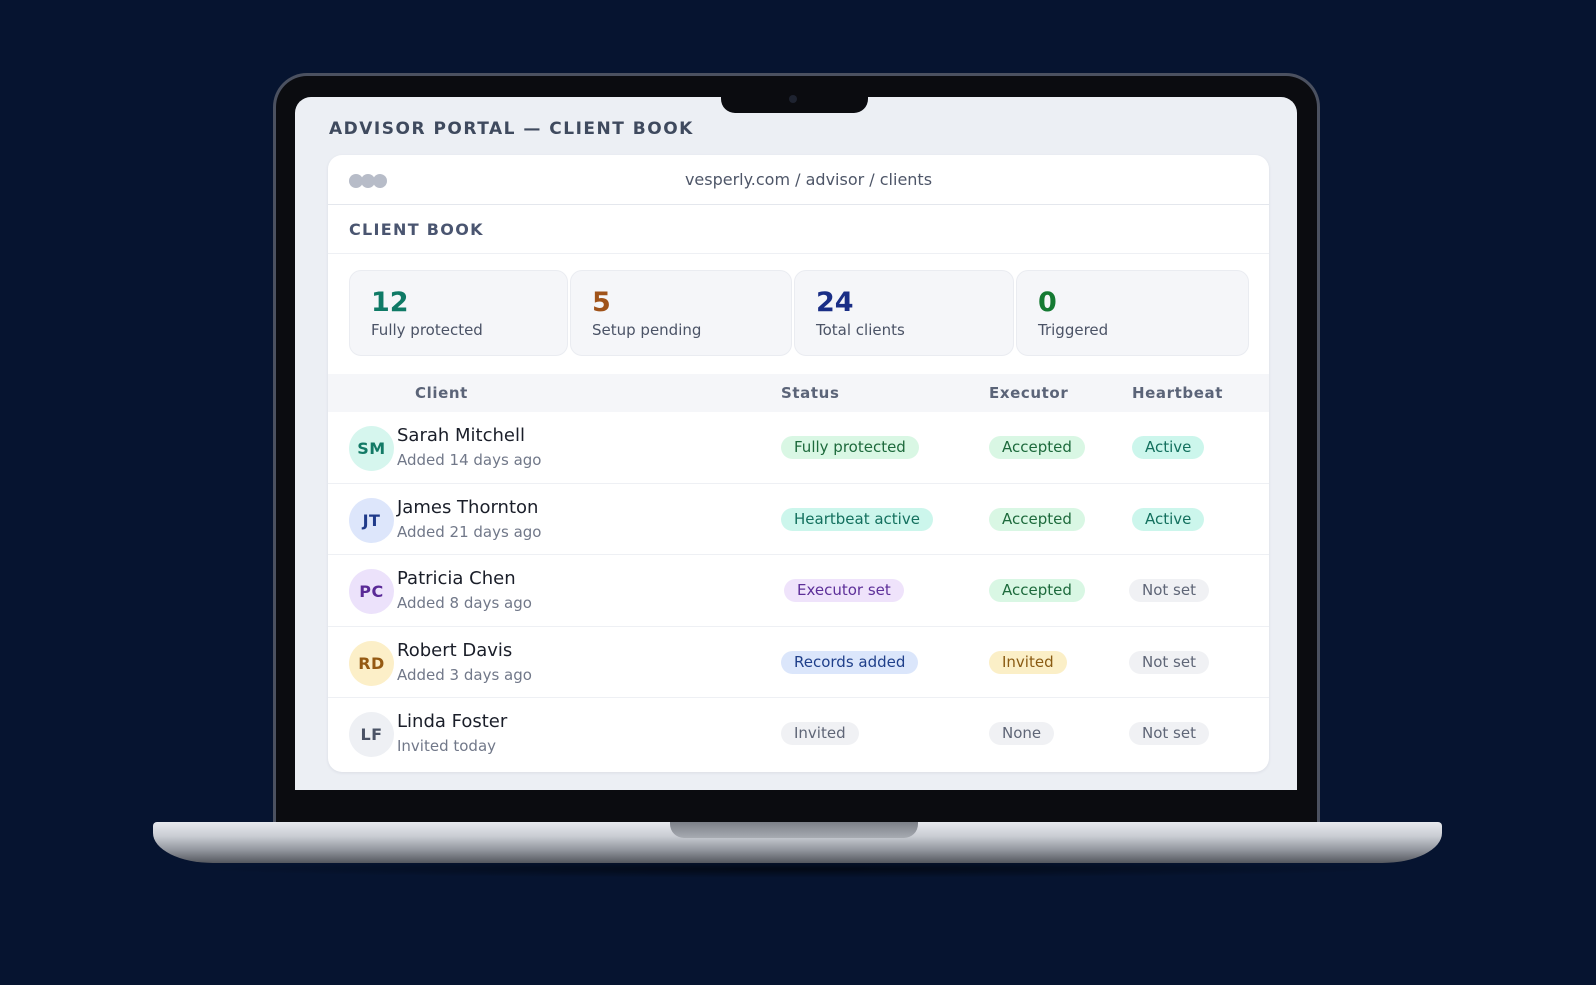 The width and height of the screenshot is (1596, 985). I want to click on client-added: Added 21 days ago, so click(469, 531).